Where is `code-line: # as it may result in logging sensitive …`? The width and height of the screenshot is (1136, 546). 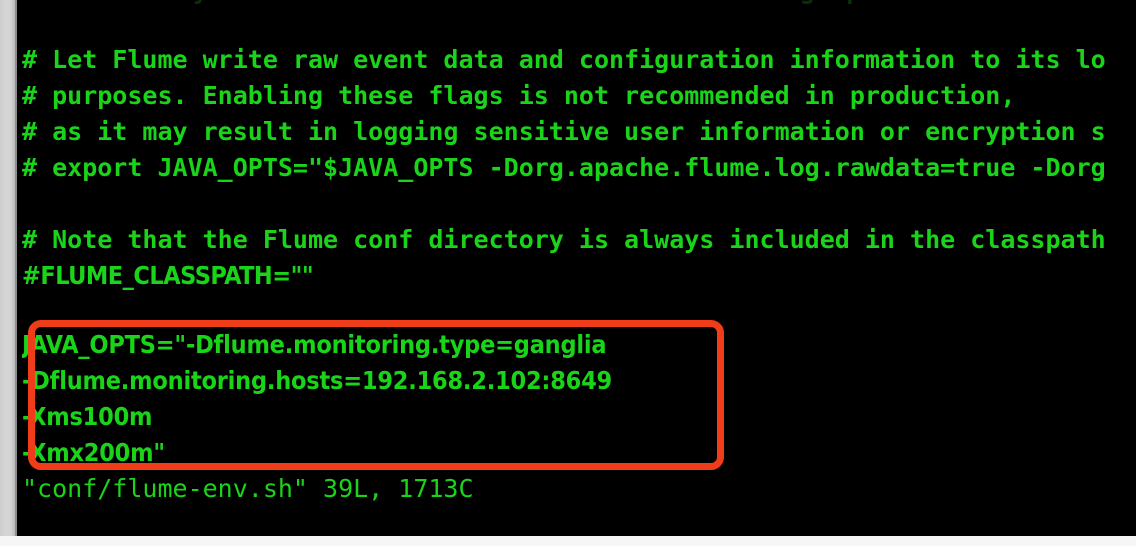
code-line: # as it may result in logging sensitive … is located at coordinates (564, 131).